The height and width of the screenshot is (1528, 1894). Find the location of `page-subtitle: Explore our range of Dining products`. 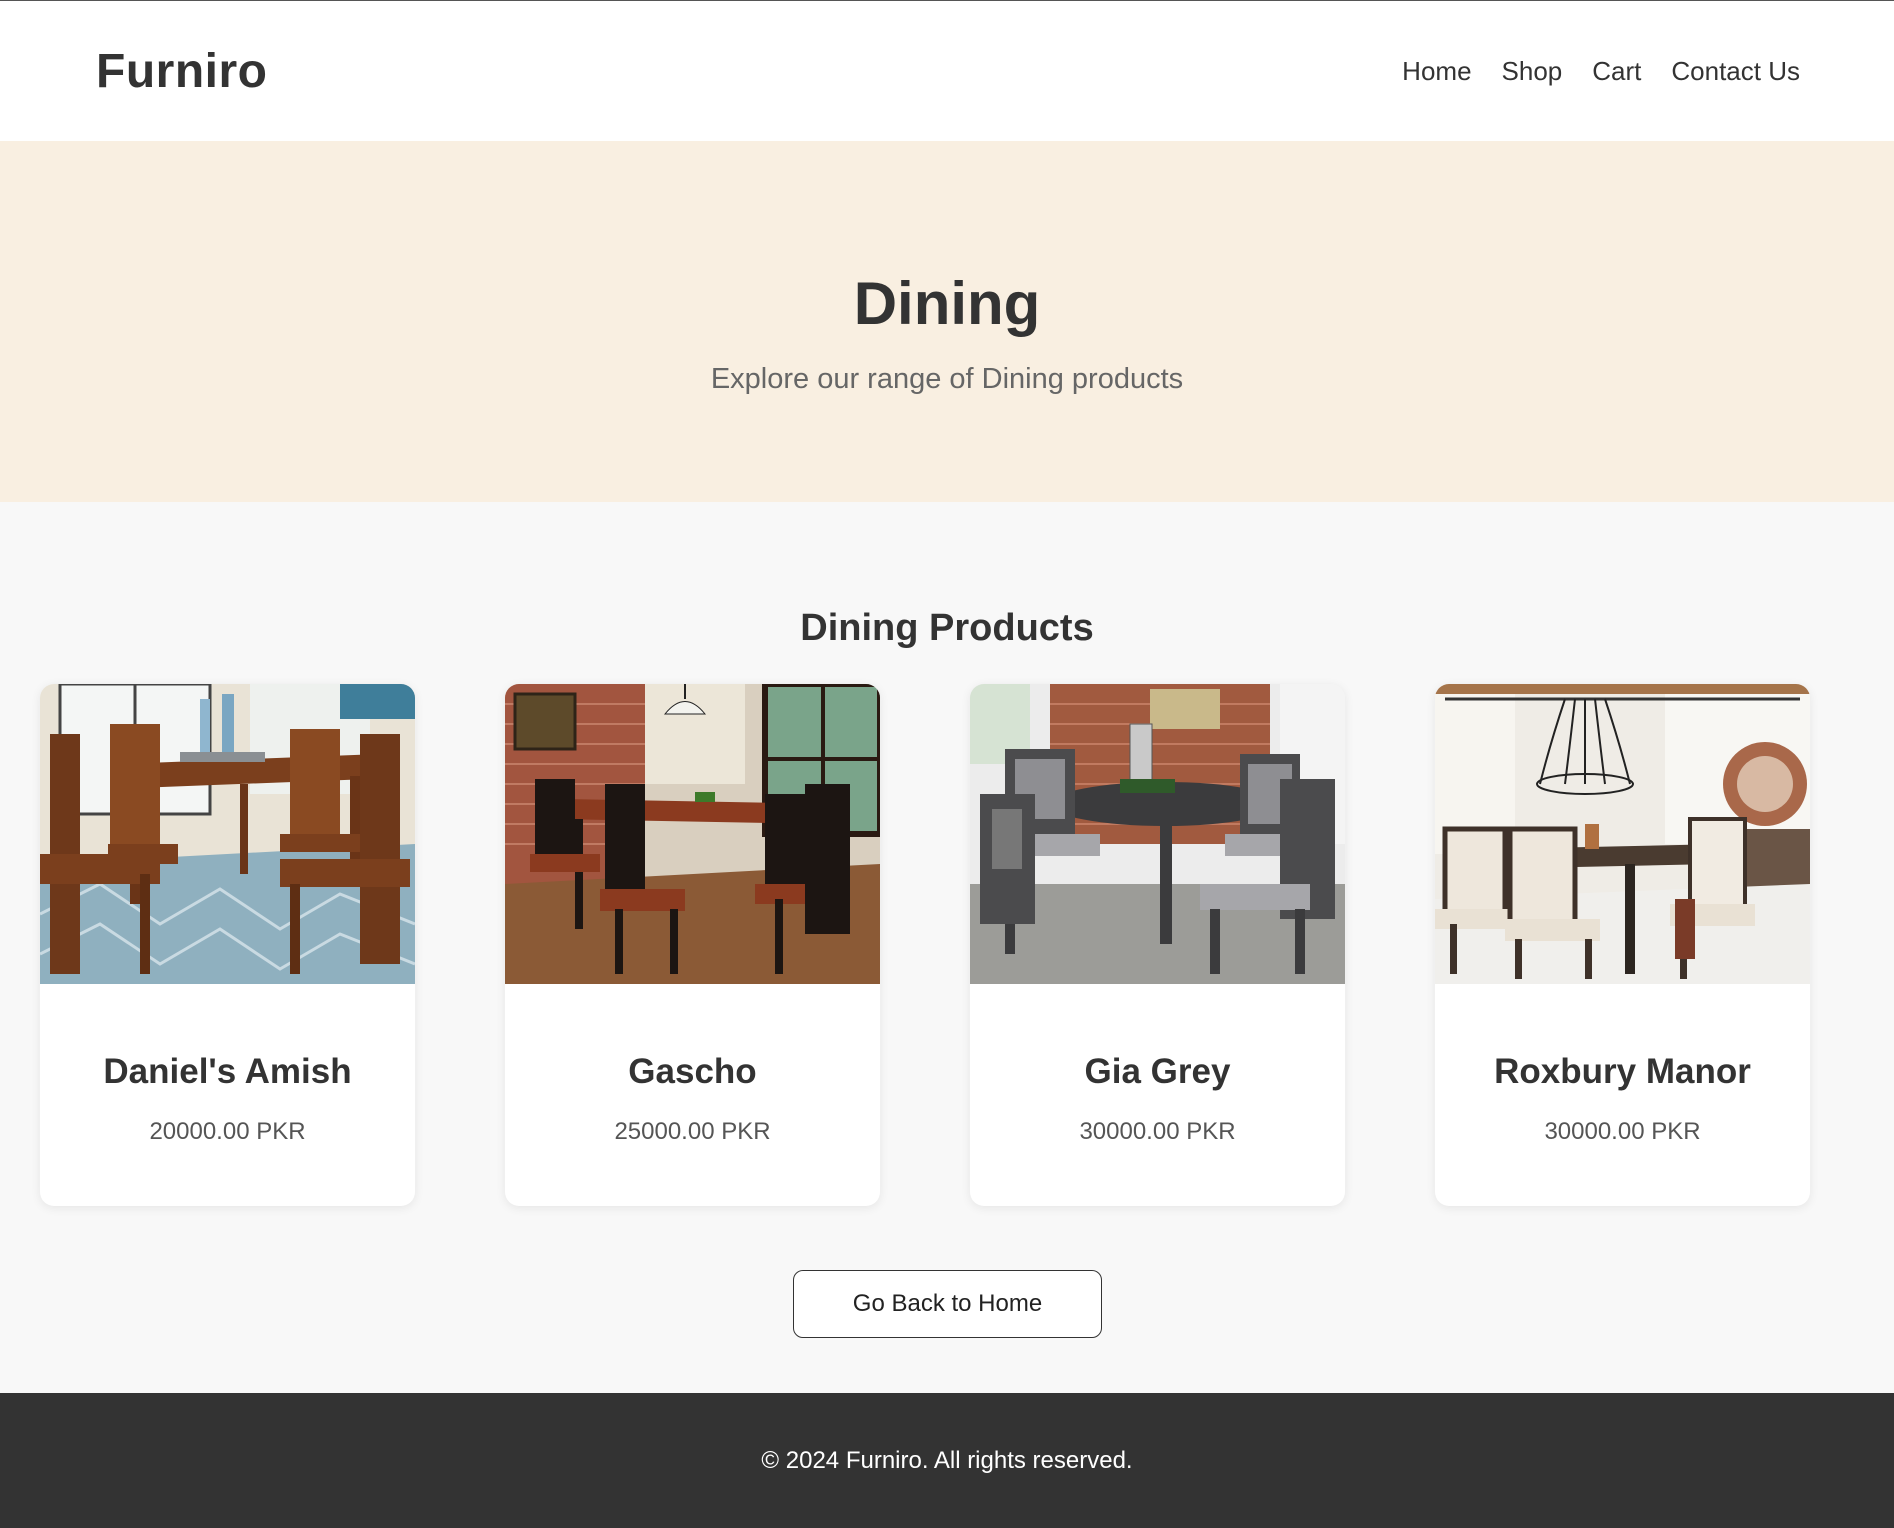

page-subtitle: Explore our range of Dining products is located at coordinates (947, 379).